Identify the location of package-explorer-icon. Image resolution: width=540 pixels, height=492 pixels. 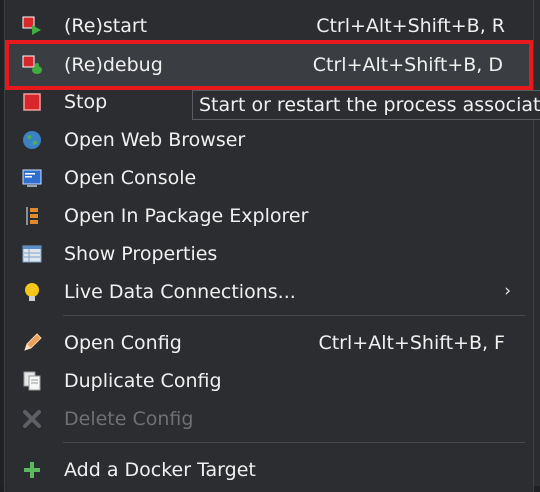
(32, 216).